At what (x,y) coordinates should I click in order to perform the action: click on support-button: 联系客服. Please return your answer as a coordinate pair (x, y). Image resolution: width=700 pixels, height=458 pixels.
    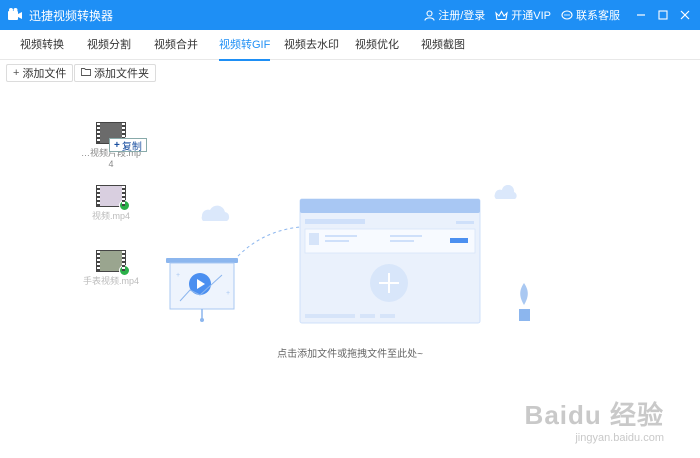
    Looking at the image, I should click on (590, 15).